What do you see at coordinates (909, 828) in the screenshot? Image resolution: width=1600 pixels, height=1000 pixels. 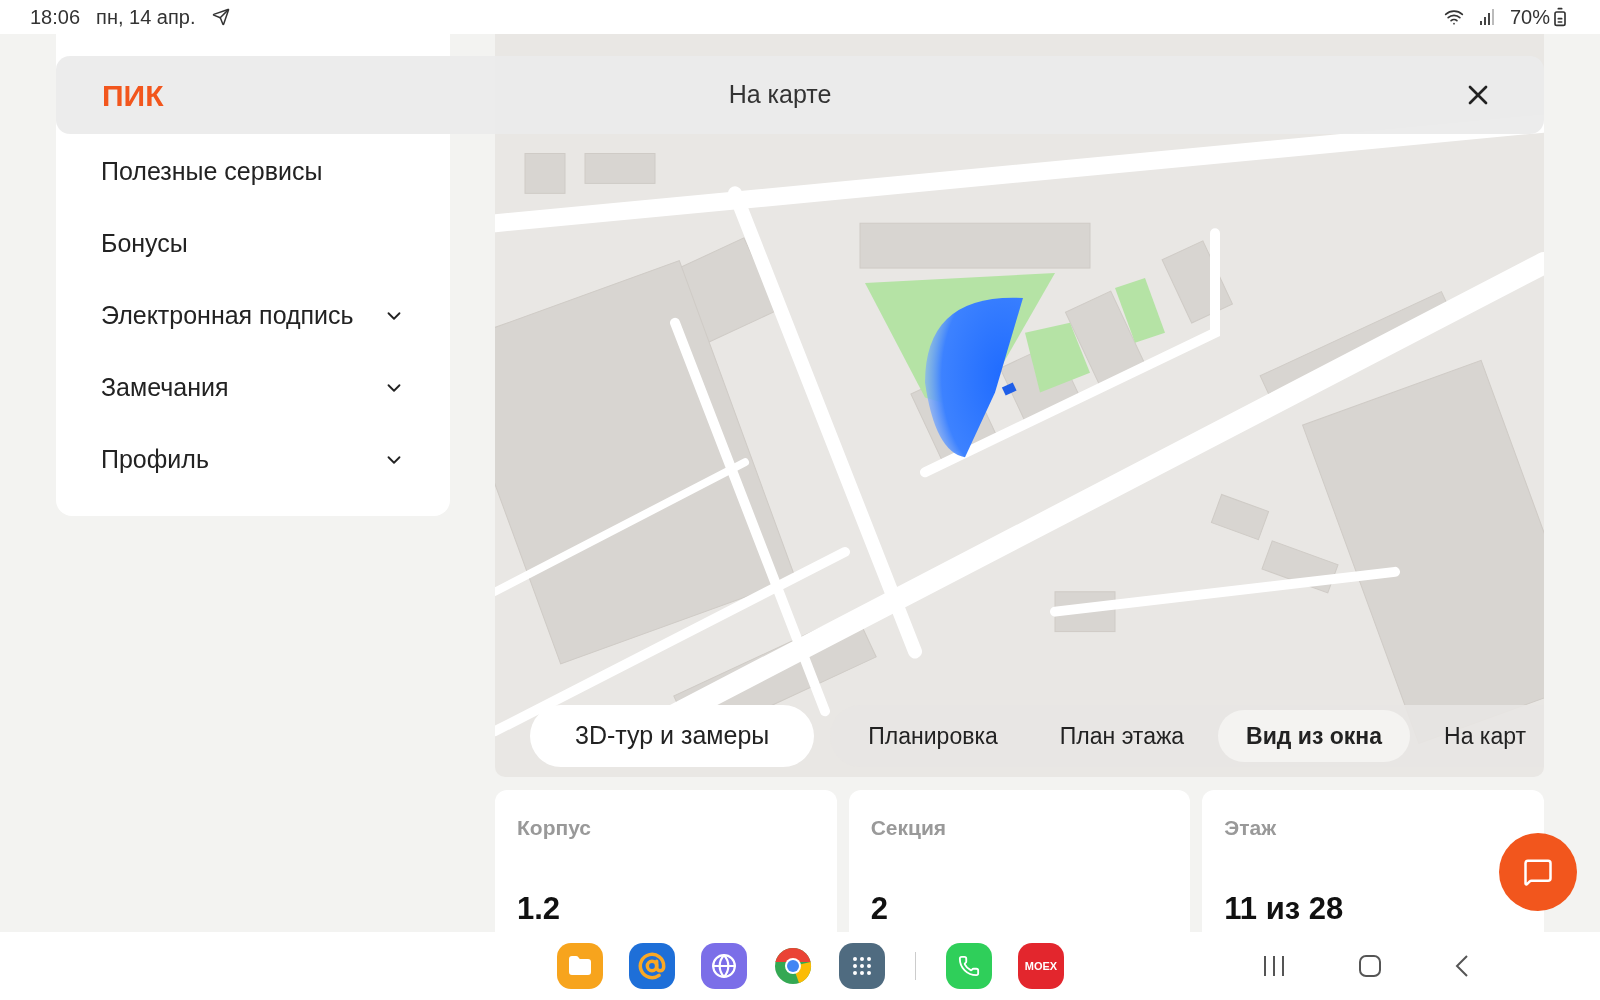 I see `info-label: Секция` at bounding box center [909, 828].